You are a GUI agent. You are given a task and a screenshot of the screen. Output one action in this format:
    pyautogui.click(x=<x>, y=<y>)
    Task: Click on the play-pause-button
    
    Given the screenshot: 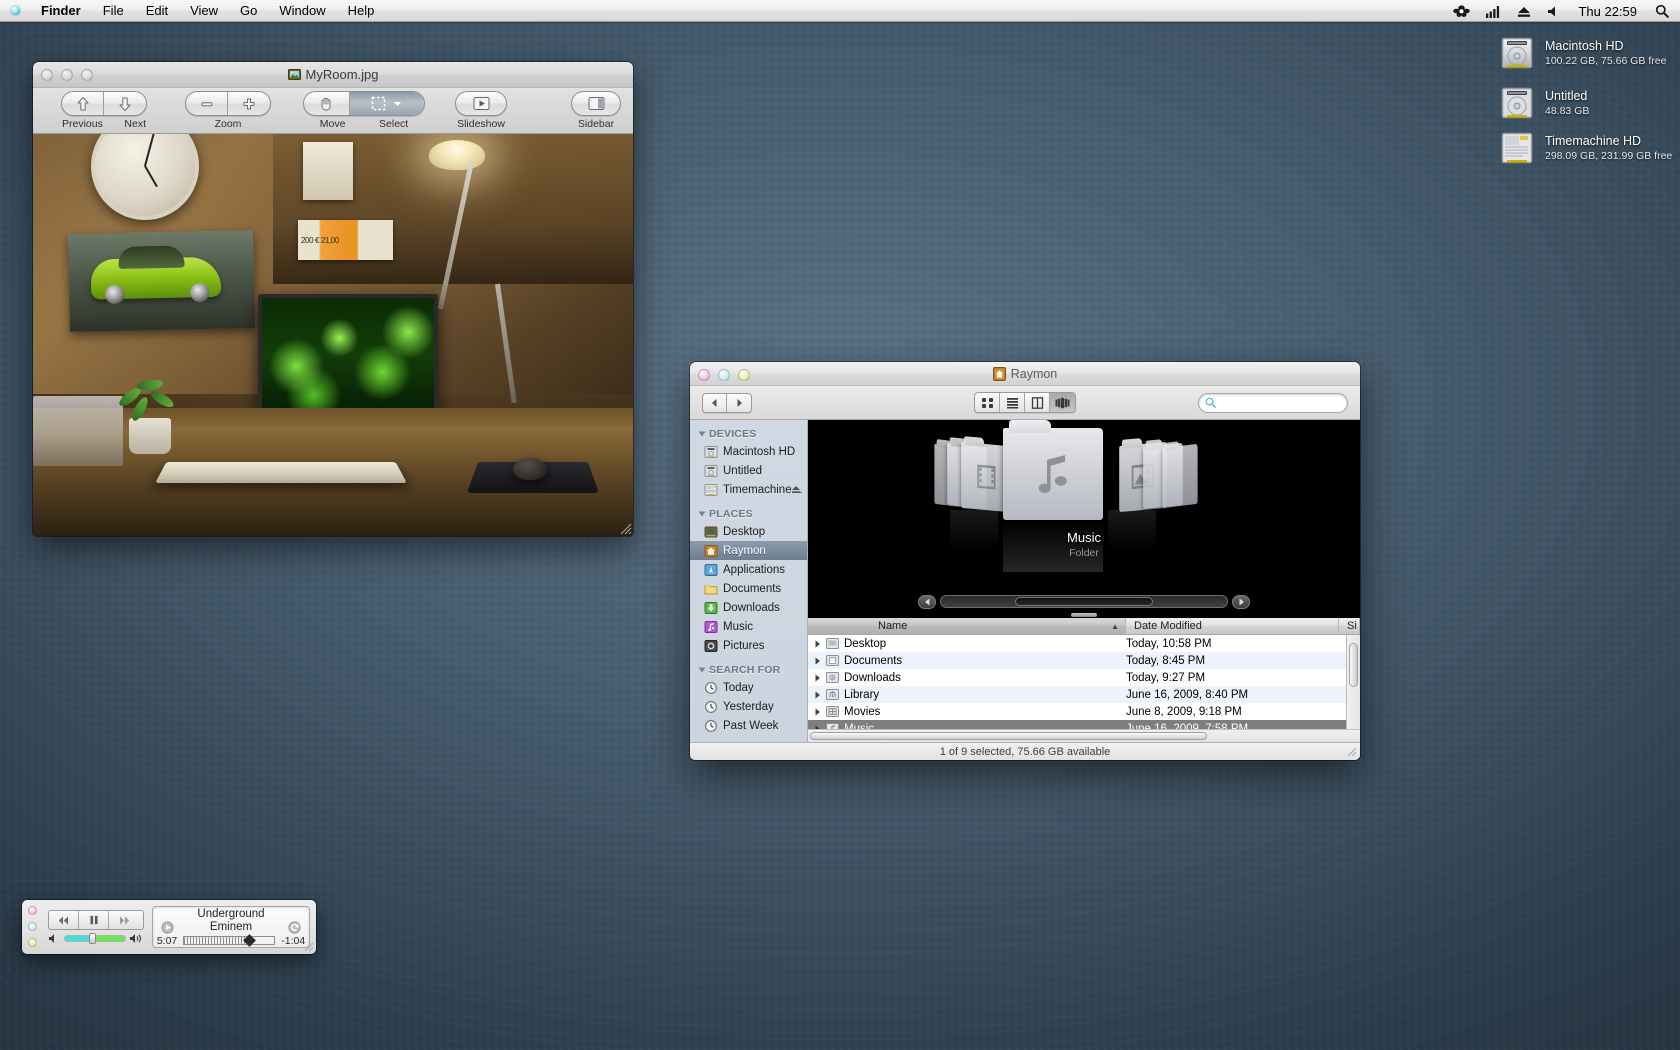 What is the action you would take?
    pyautogui.click(x=94, y=920)
    